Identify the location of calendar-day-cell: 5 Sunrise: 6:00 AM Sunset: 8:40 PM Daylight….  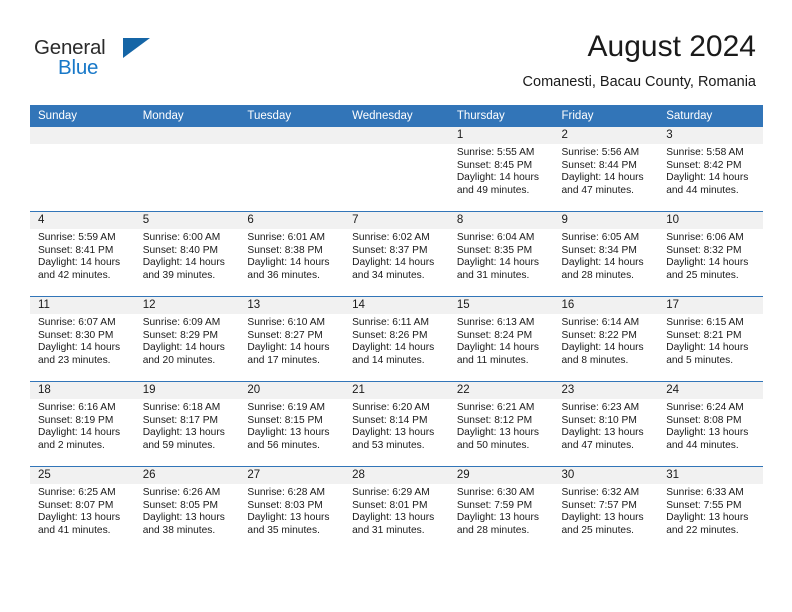
(187, 254).